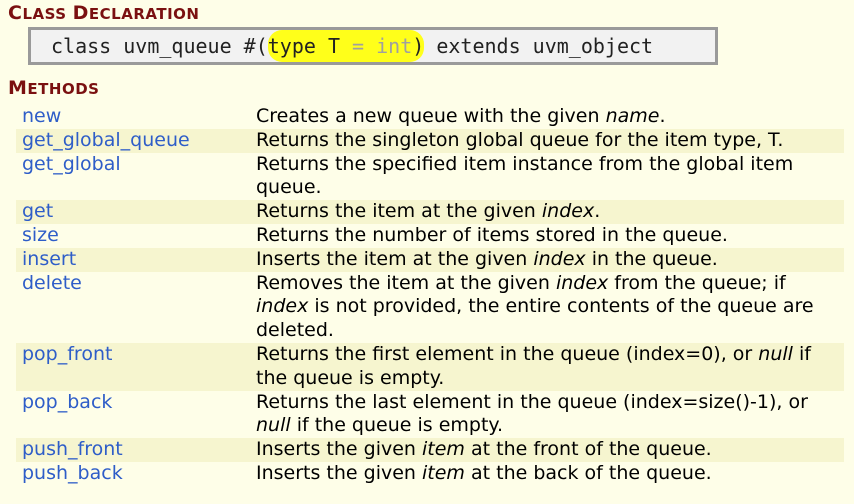 This screenshot has width=854, height=504. What do you see at coordinates (136, 415) in the screenshot?
I see `method-link-pop-back: pop_back` at bounding box center [136, 415].